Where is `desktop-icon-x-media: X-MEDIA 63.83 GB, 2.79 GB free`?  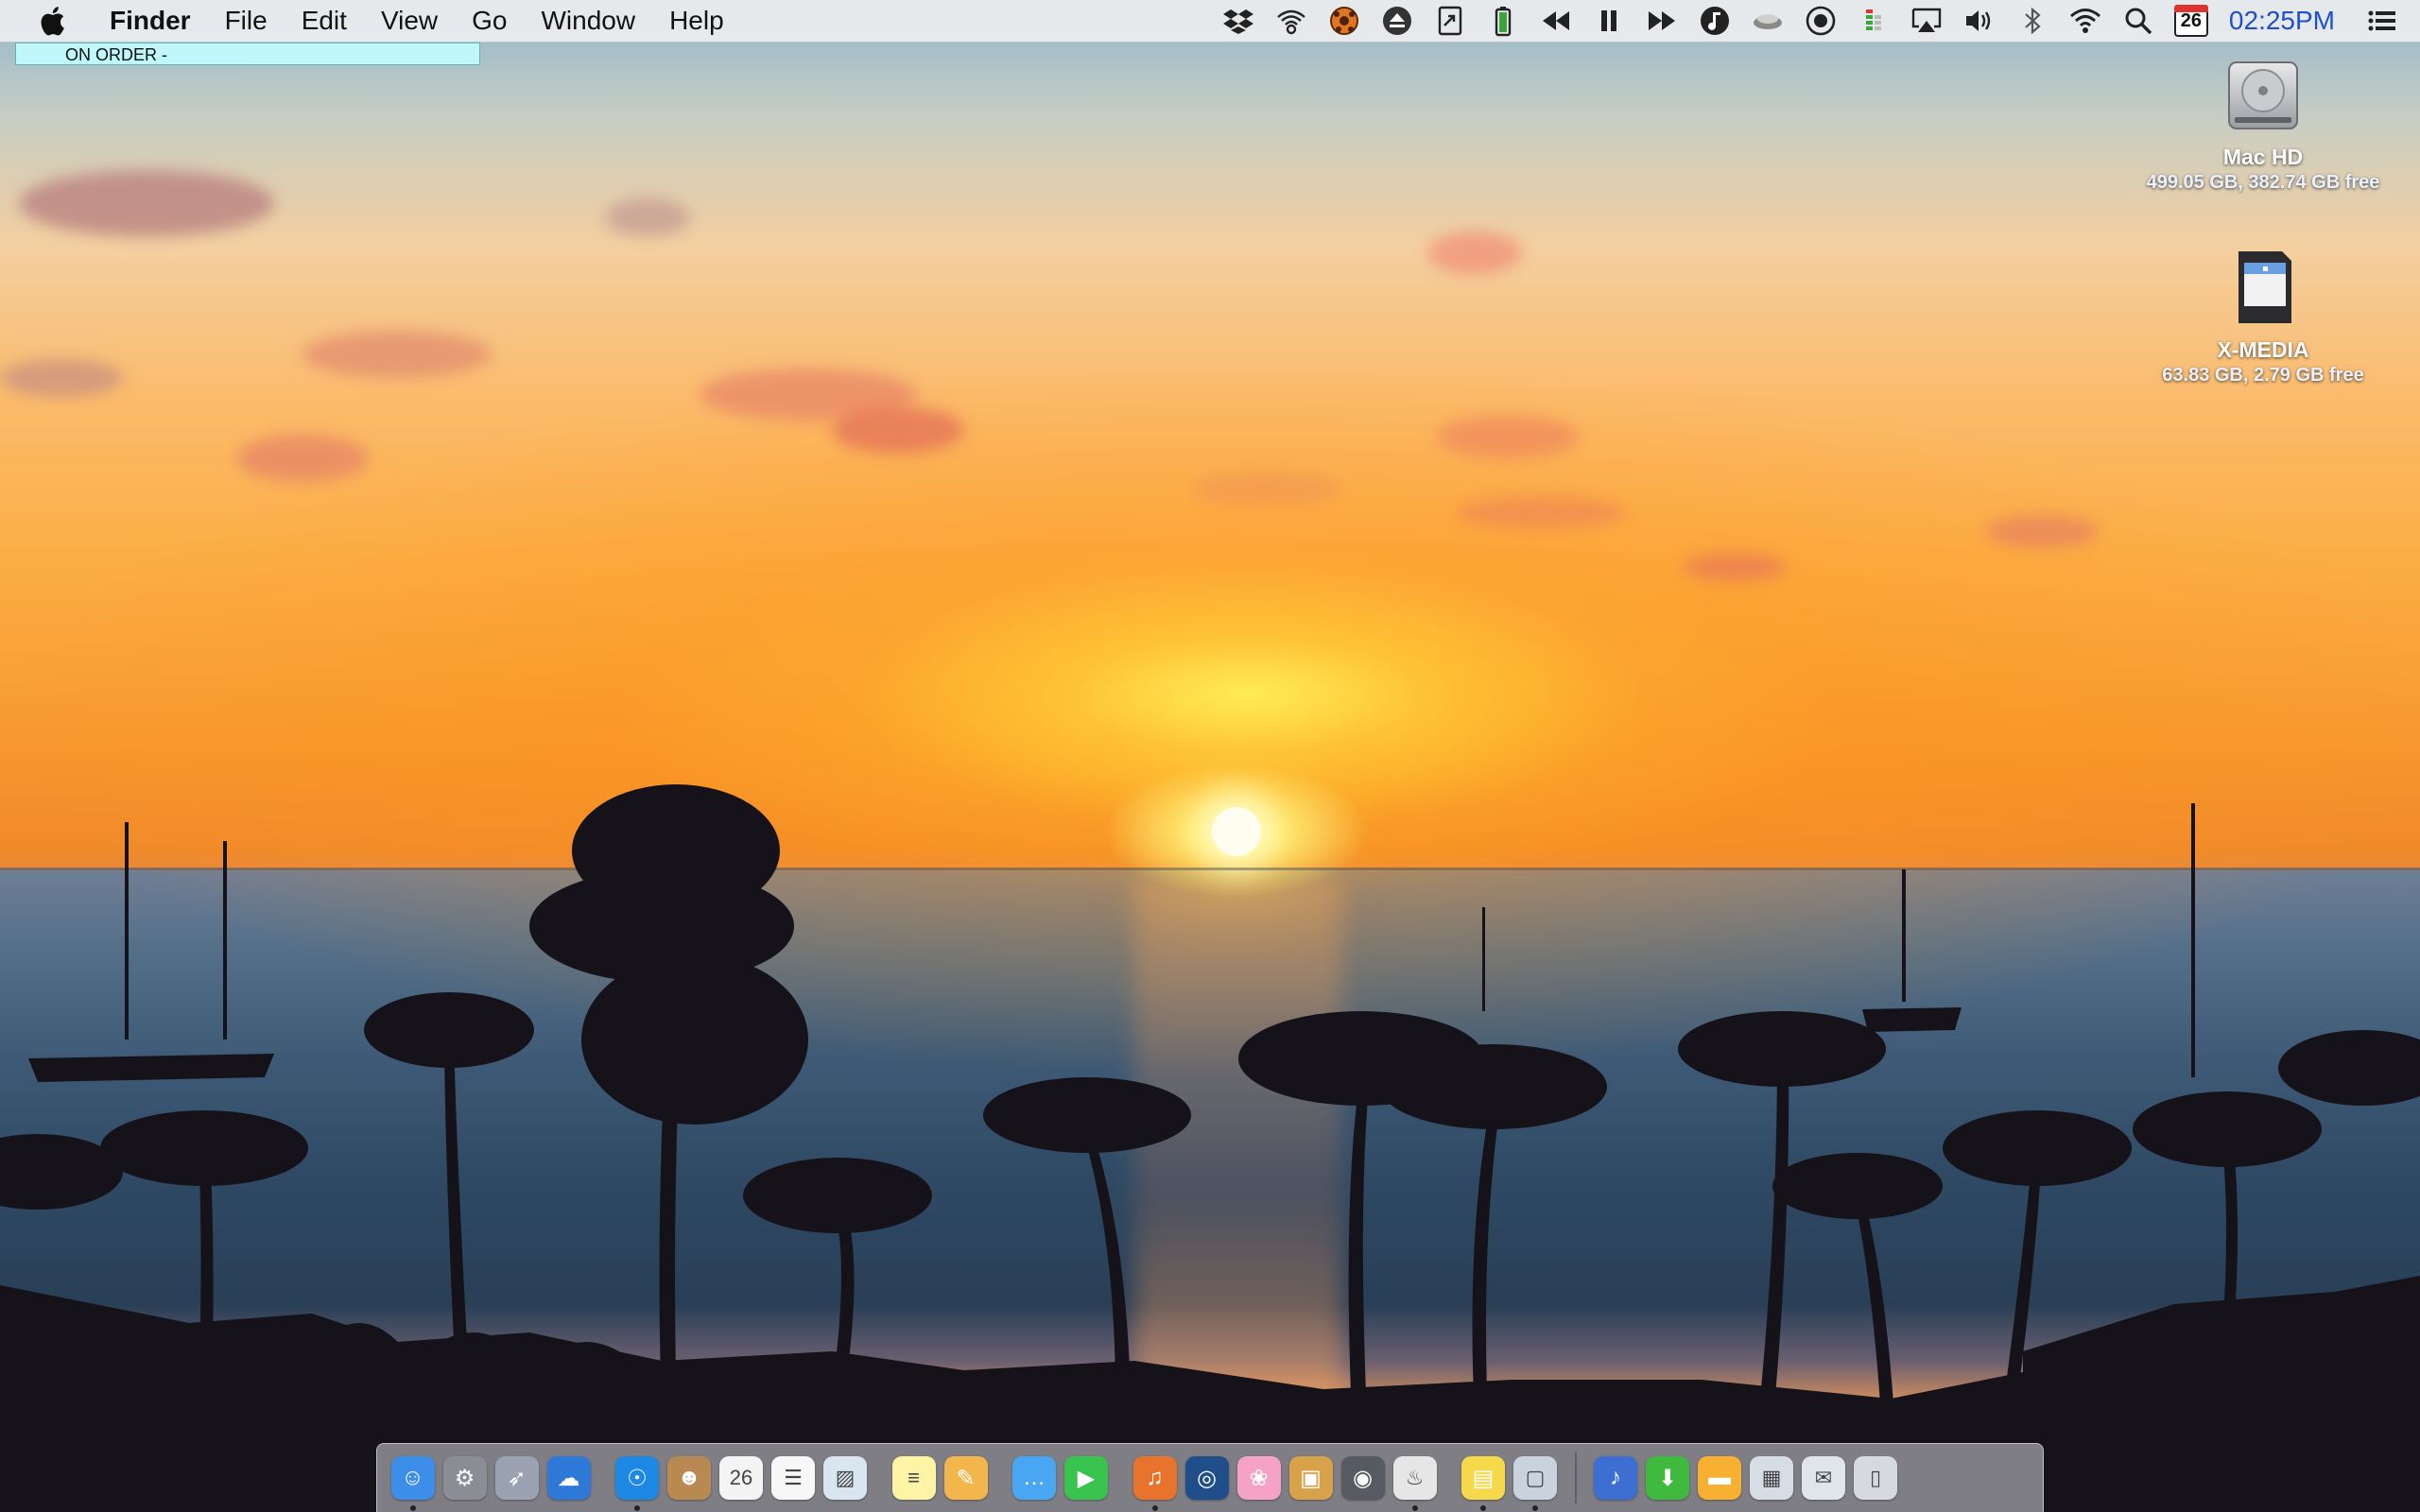 desktop-icon-x-media: X-MEDIA 63.83 GB, 2.79 GB free is located at coordinates (2263, 317).